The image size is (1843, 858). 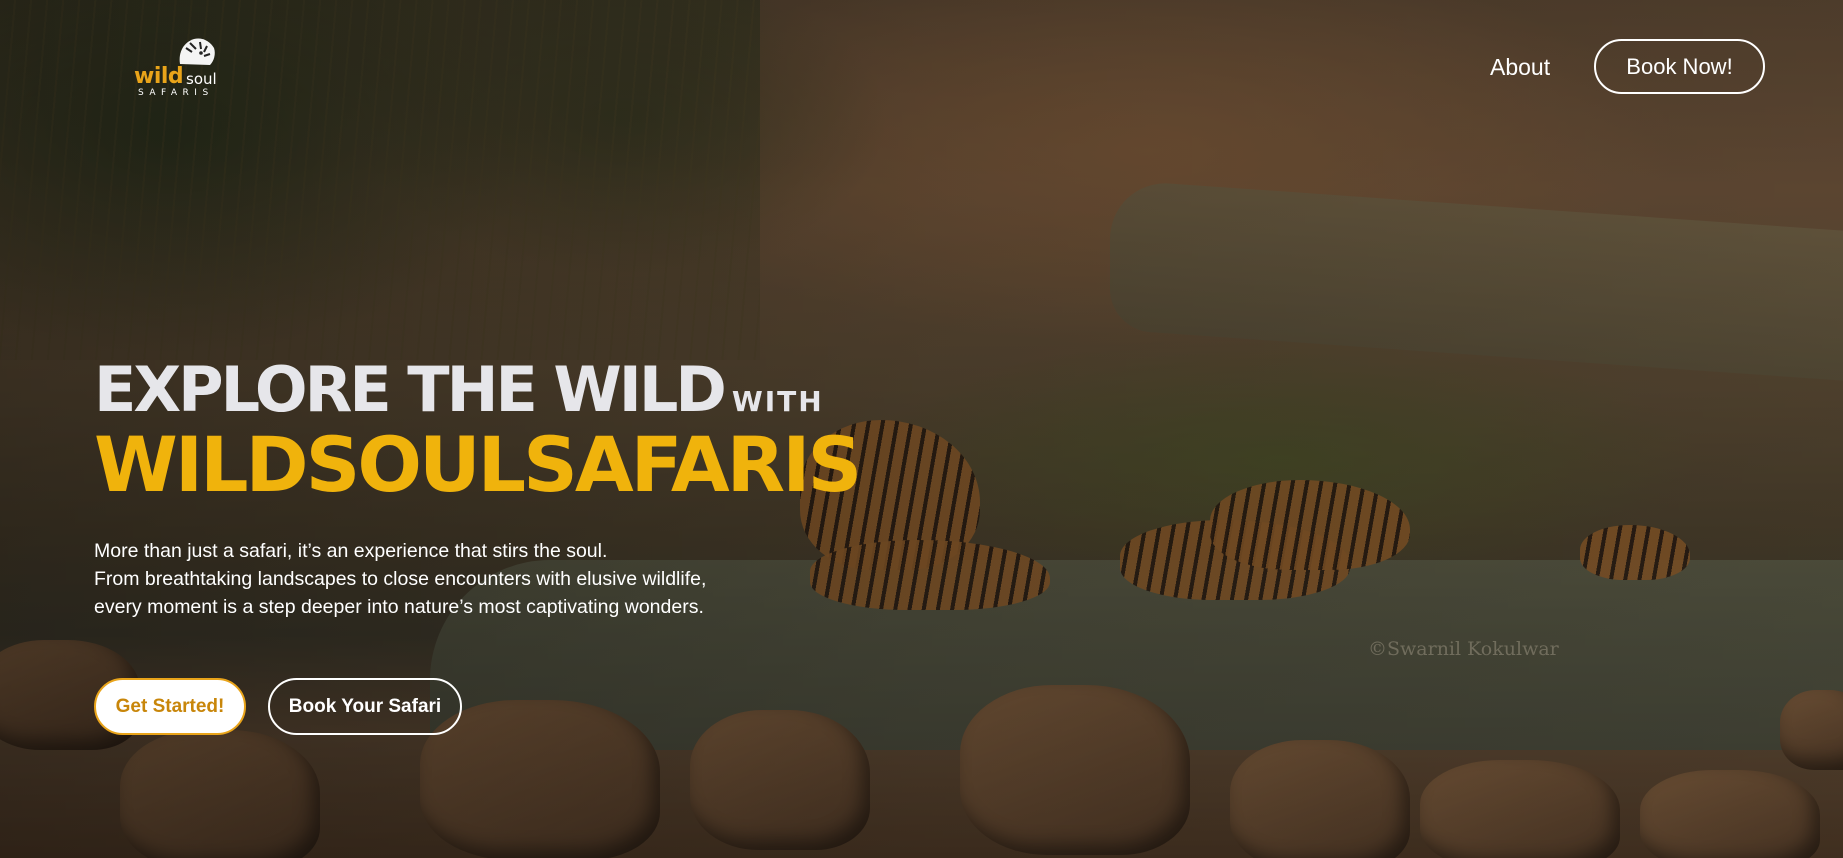 I want to click on headline-main-text: EXPLORE THE WILD, so click(x=410, y=389).